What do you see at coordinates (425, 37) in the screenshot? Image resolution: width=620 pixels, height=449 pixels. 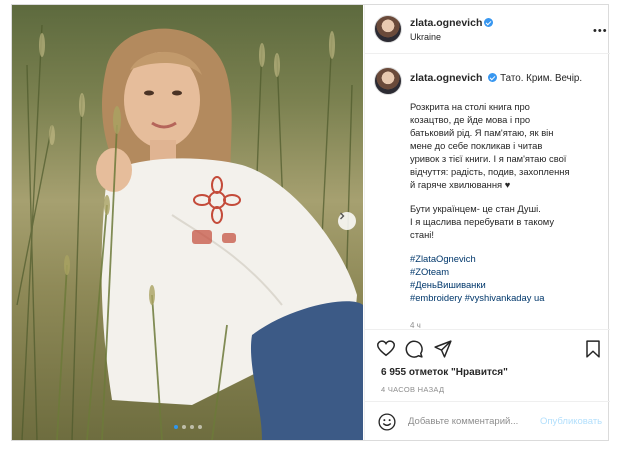 I see `post-location: Ukraine` at bounding box center [425, 37].